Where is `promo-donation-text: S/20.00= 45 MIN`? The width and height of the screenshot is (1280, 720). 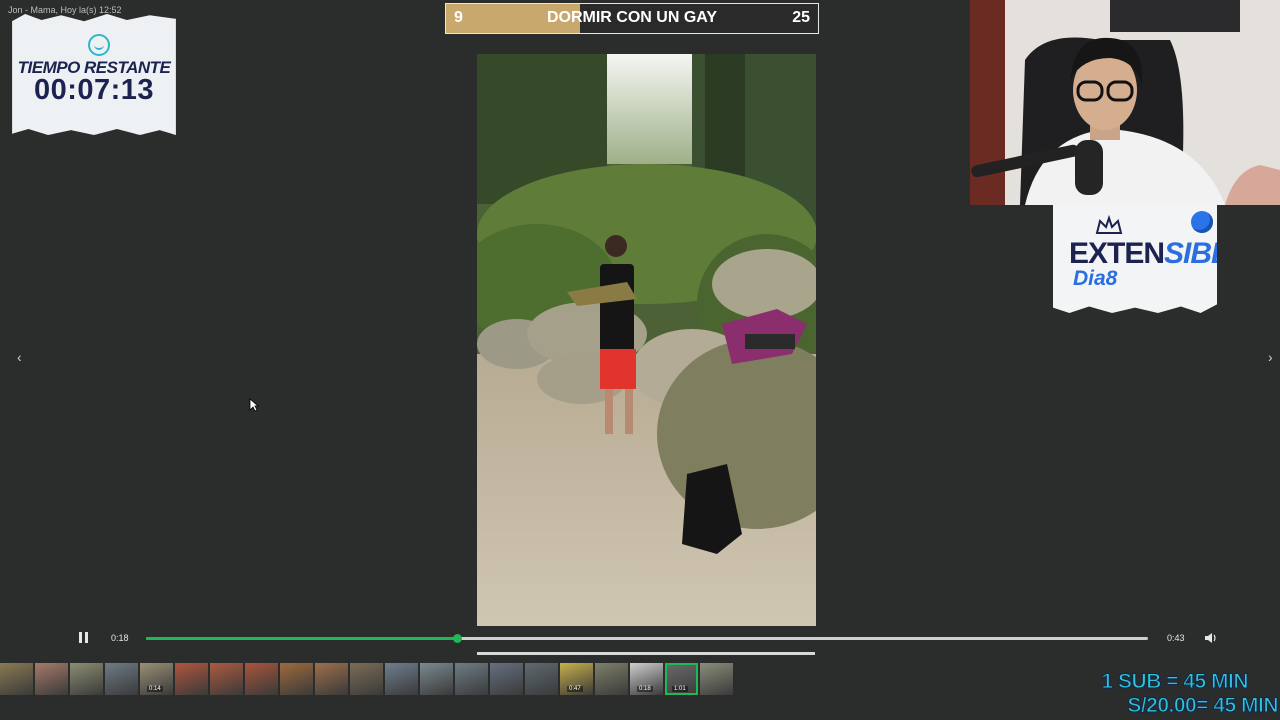
promo-donation-text: S/20.00= 45 MIN is located at coordinates (1203, 706).